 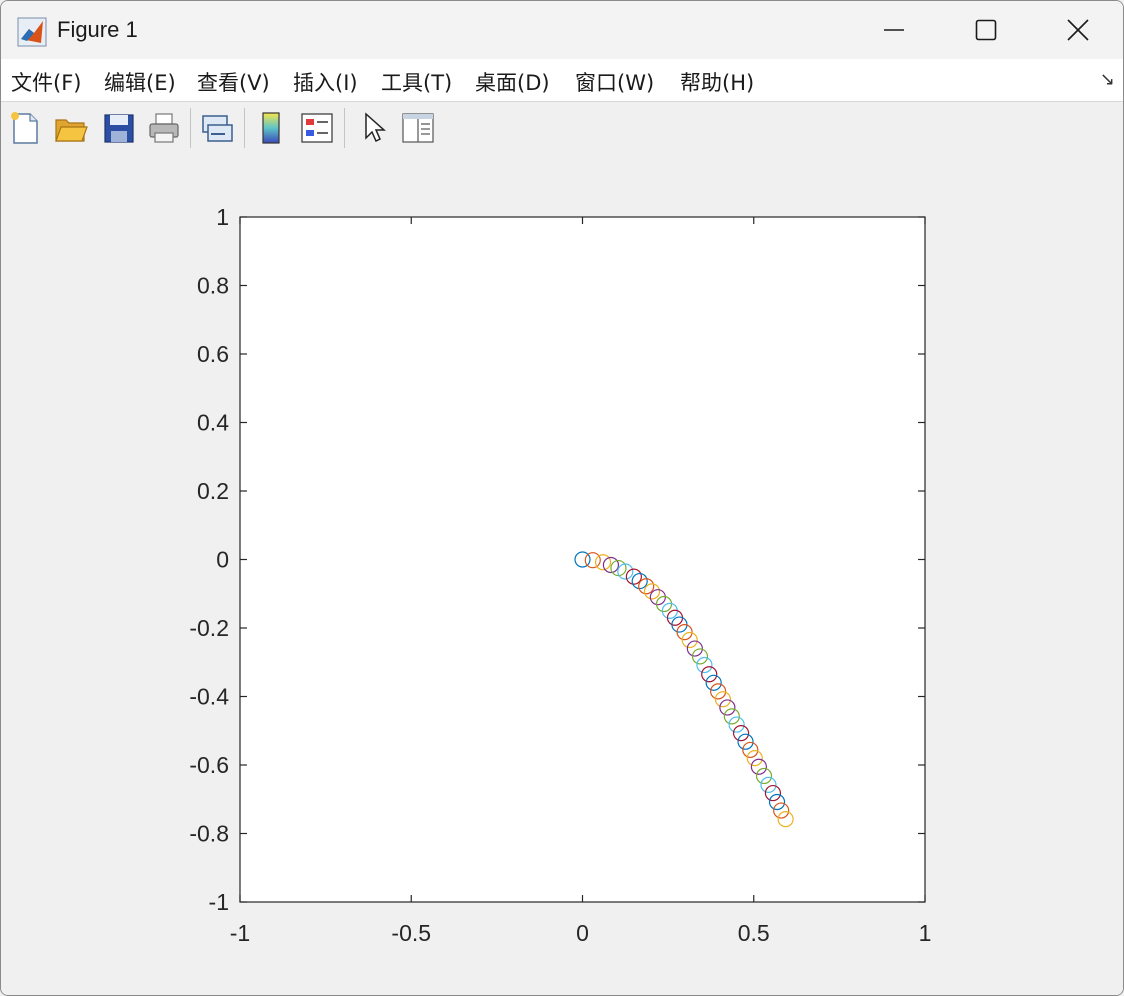 I want to click on open-file-icon, so click(x=71, y=130).